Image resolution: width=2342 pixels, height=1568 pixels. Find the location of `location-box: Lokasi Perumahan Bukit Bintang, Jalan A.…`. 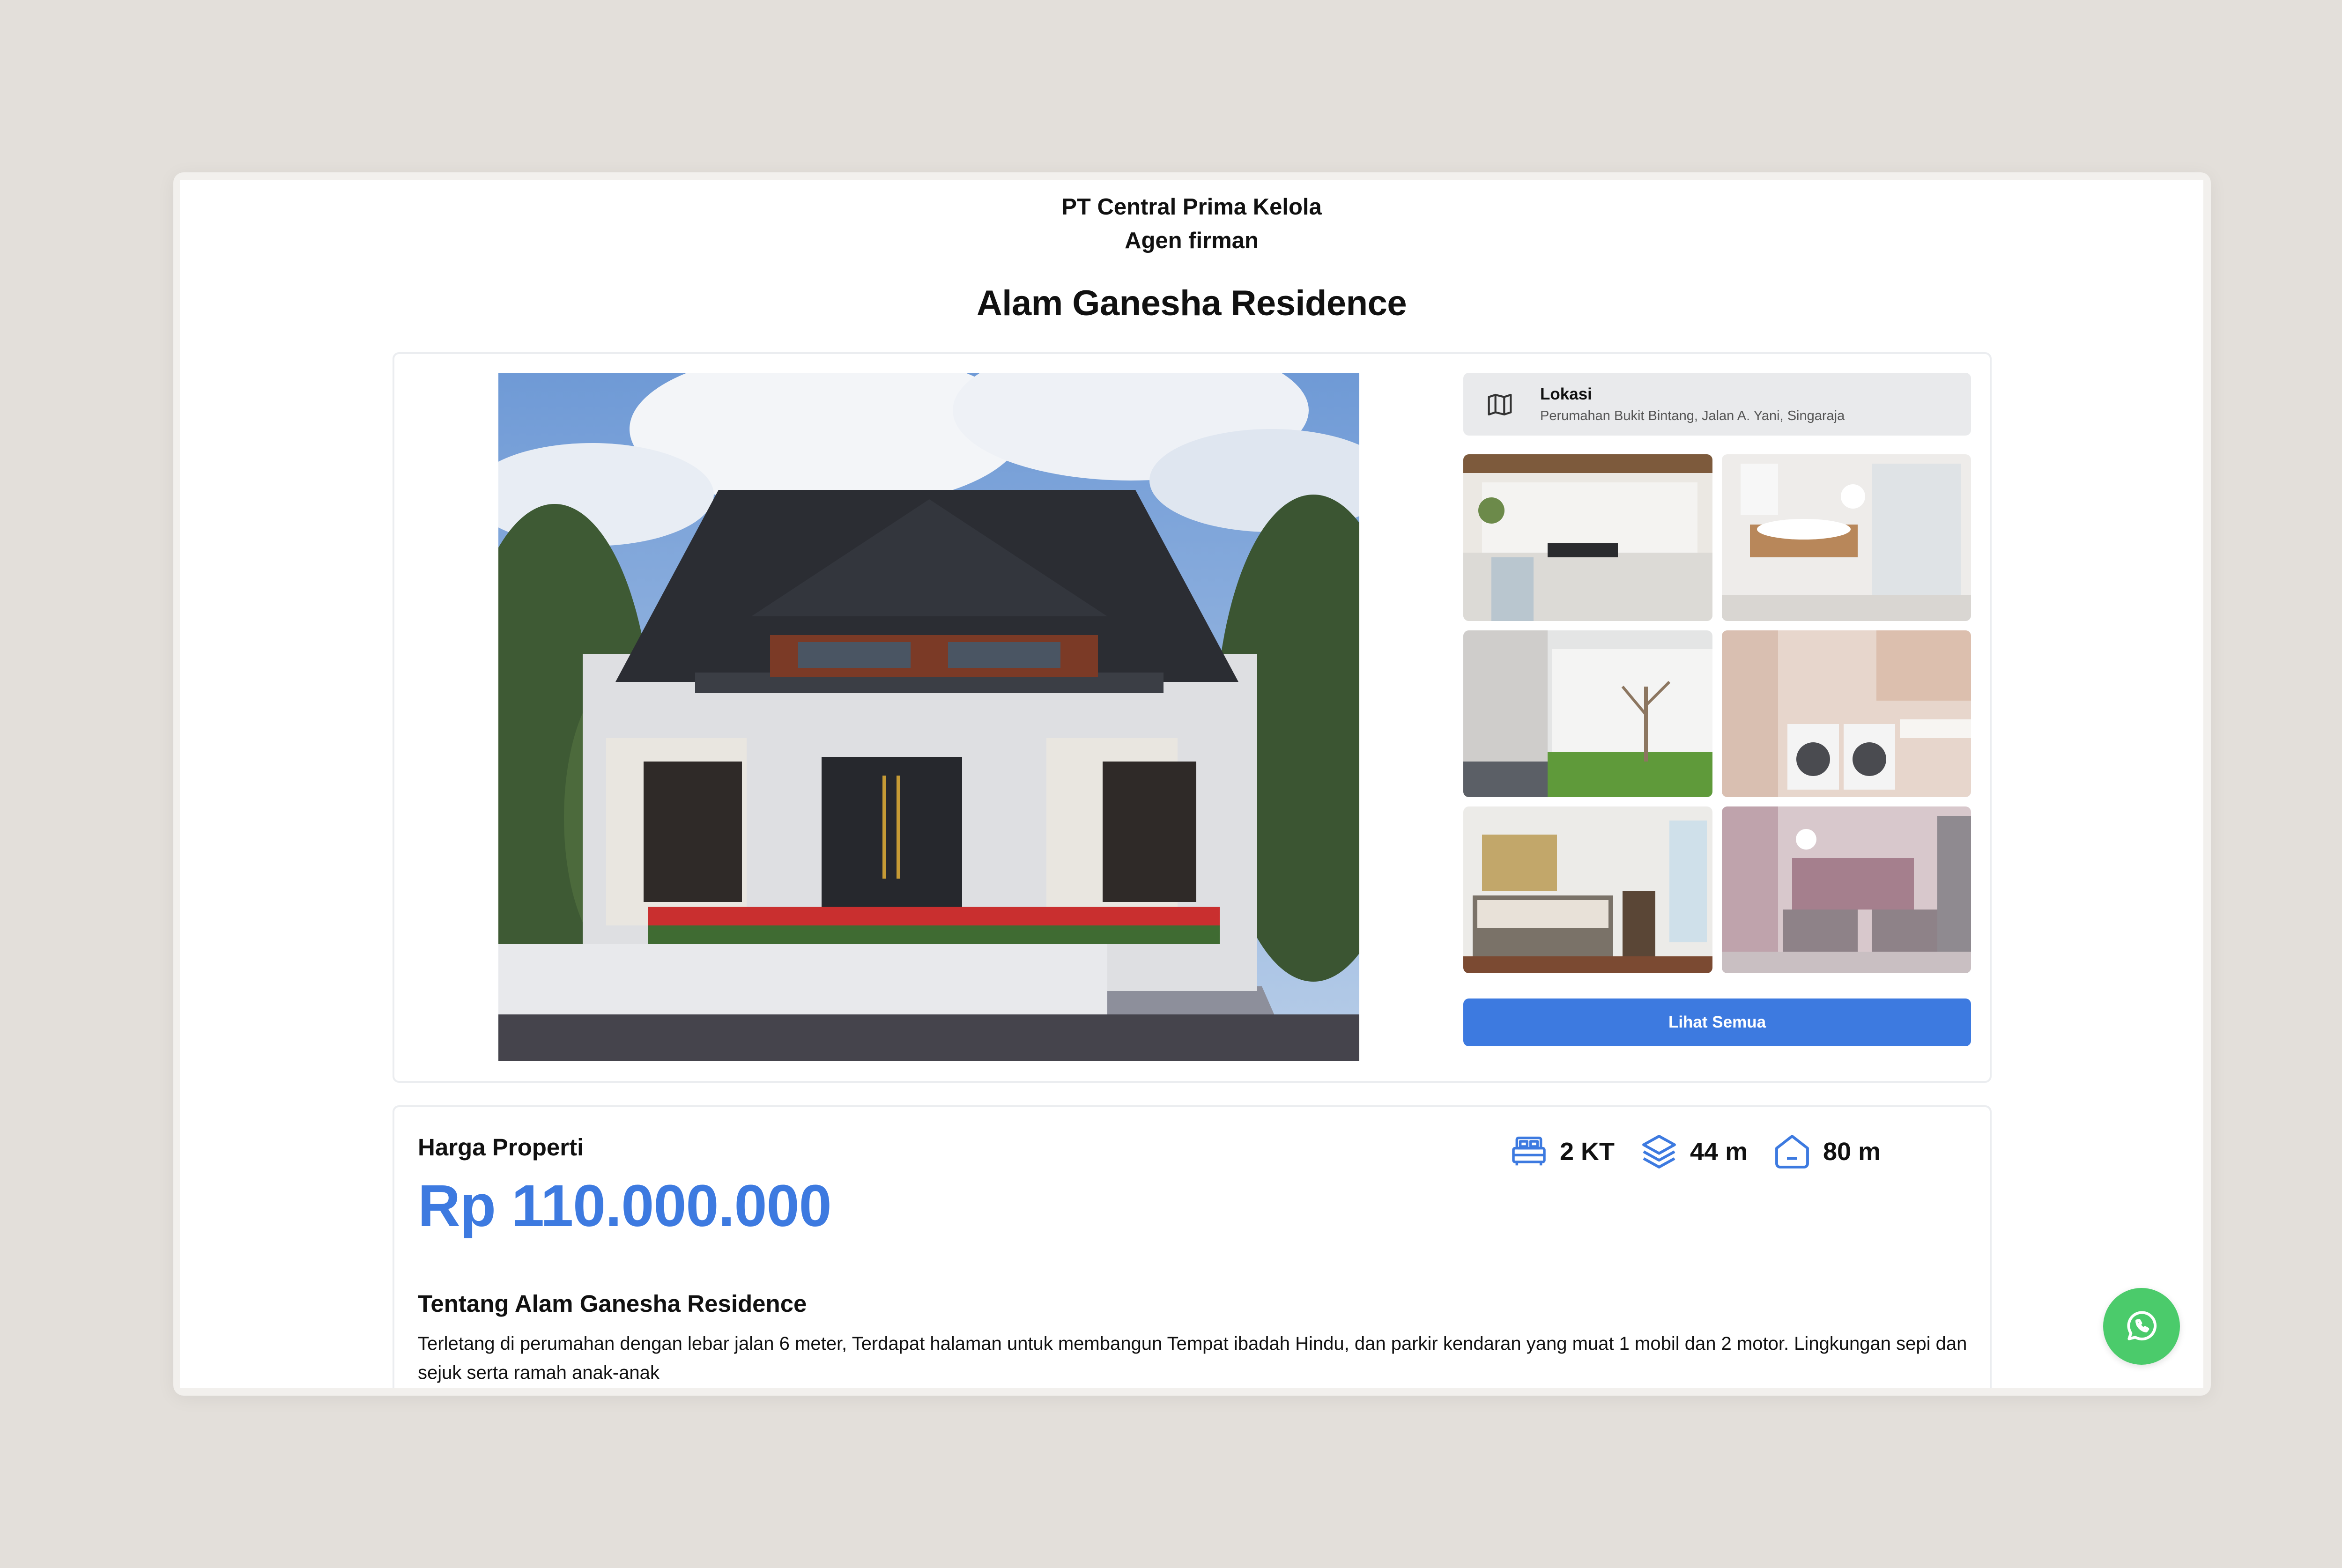

location-box: Lokasi Perumahan Bukit Bintang, Jalan A.… is located at coordinates (1717, 404).